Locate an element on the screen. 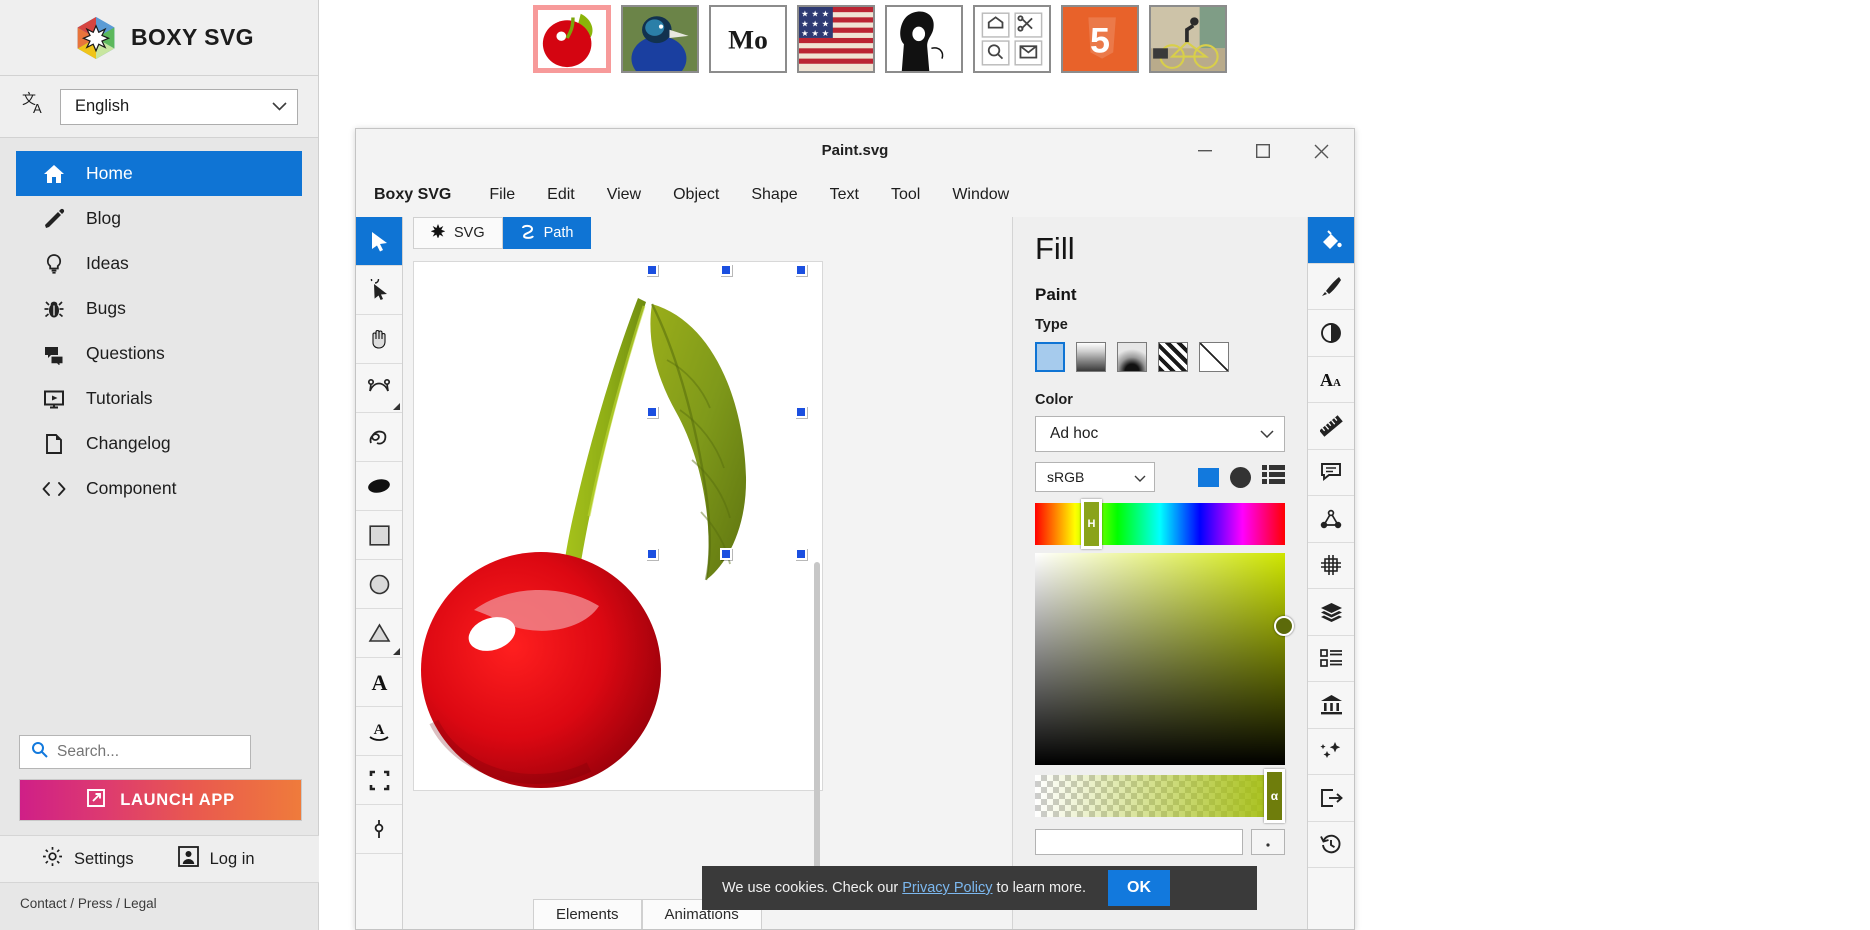  close-button is located at coordinates (1321, 151).